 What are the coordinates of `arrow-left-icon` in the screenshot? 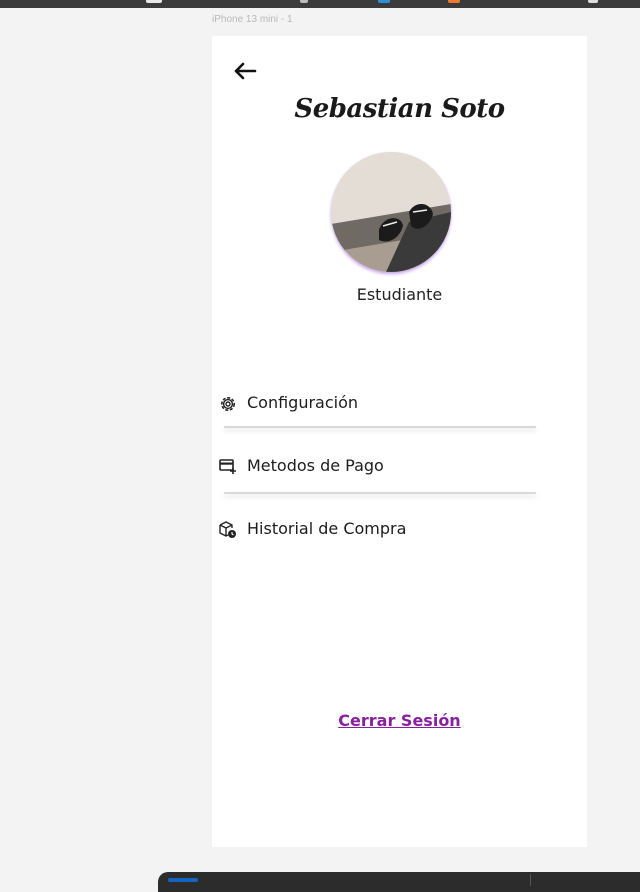 It's located at (245, 71).